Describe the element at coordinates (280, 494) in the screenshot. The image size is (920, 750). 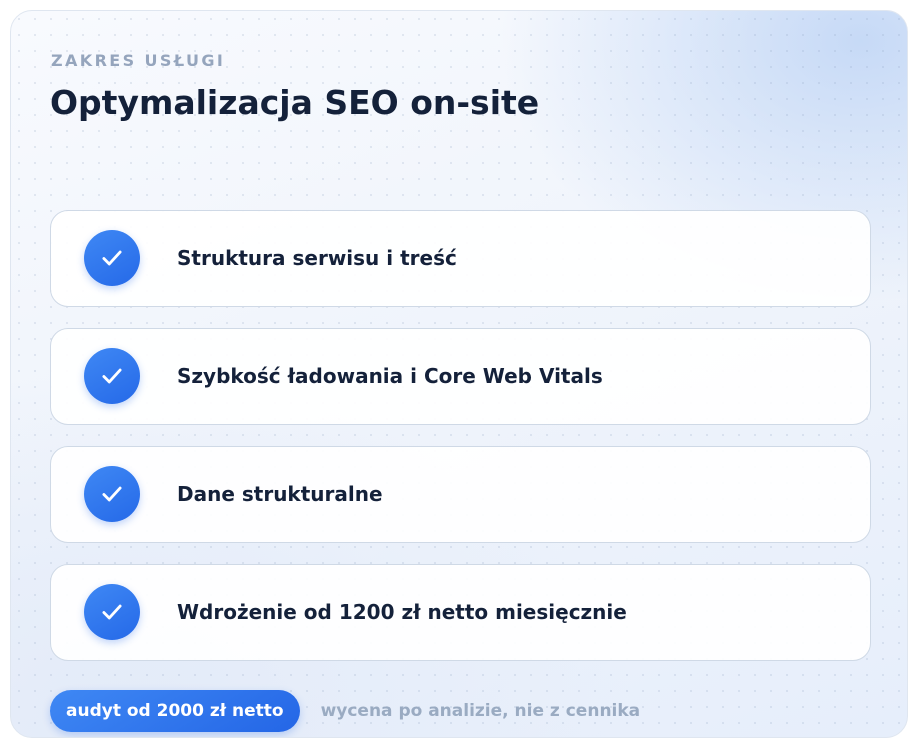
I see `feature-item-label: Dane strukturalne` at that location.